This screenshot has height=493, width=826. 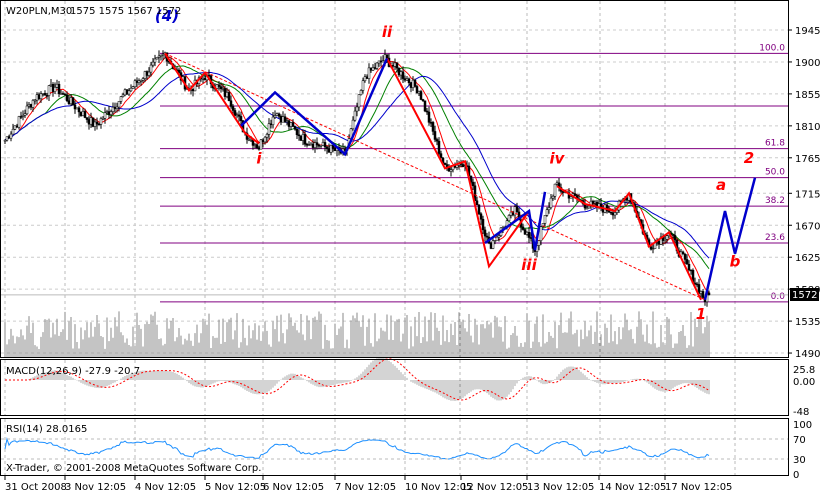 What do you see at coordinates (529, 265) in the screenshot?
I see `wave-label: iii` at bounding box center [529, 265].